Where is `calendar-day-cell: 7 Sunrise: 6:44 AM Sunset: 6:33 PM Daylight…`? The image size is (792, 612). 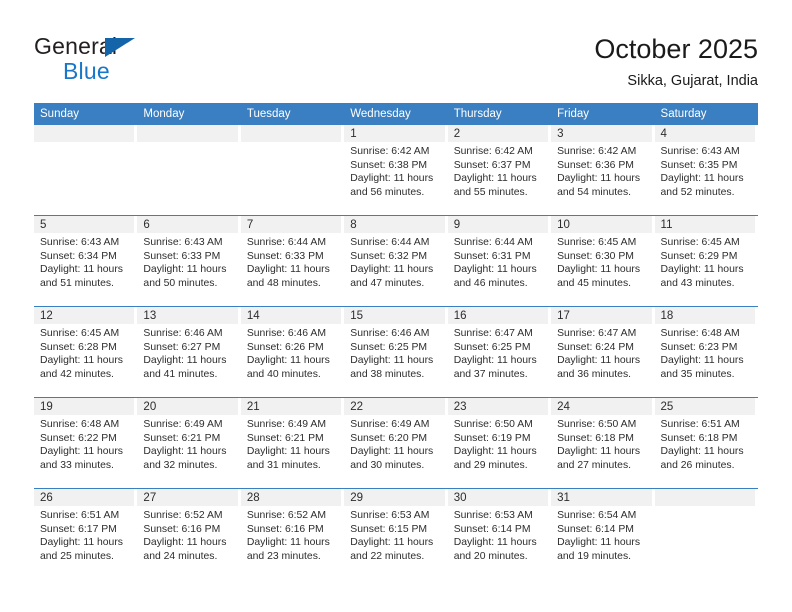
calendar-day-cell: 7 Sunrise: 6:44 AM Sunset: 6:33 PM Daylight… is located at coordinates (292, 261).